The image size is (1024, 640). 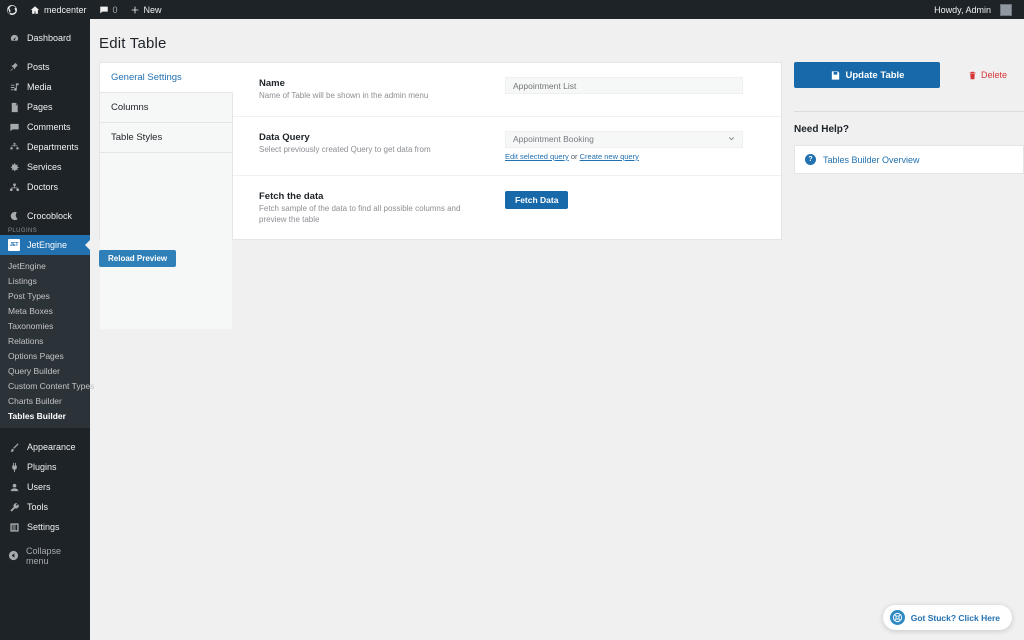 I want to click on gear-icon, so click(x=14, y=167).